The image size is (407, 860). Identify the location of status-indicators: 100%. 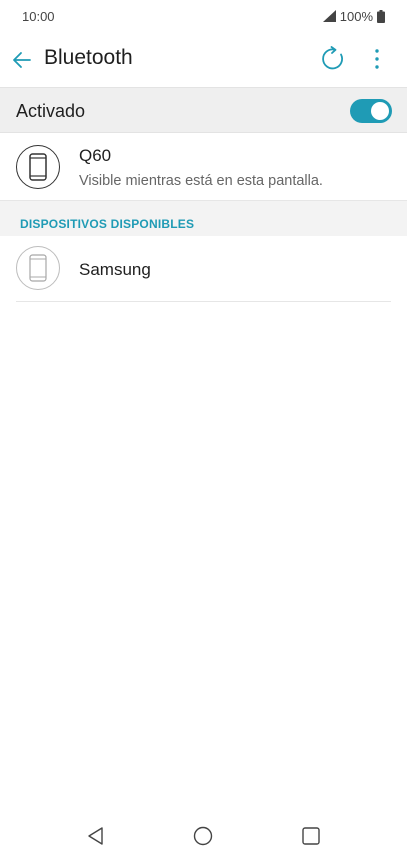
(353, 16).